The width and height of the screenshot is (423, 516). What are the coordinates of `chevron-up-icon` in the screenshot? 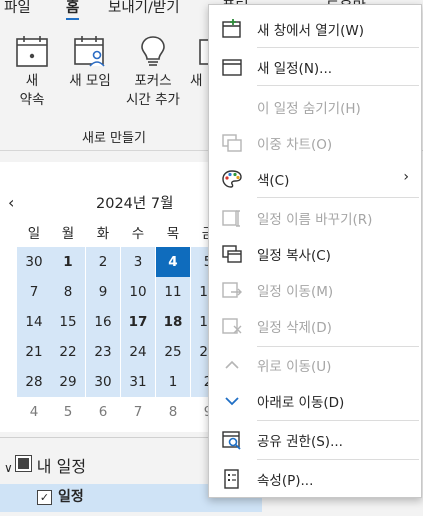 It's located at (232, 364).